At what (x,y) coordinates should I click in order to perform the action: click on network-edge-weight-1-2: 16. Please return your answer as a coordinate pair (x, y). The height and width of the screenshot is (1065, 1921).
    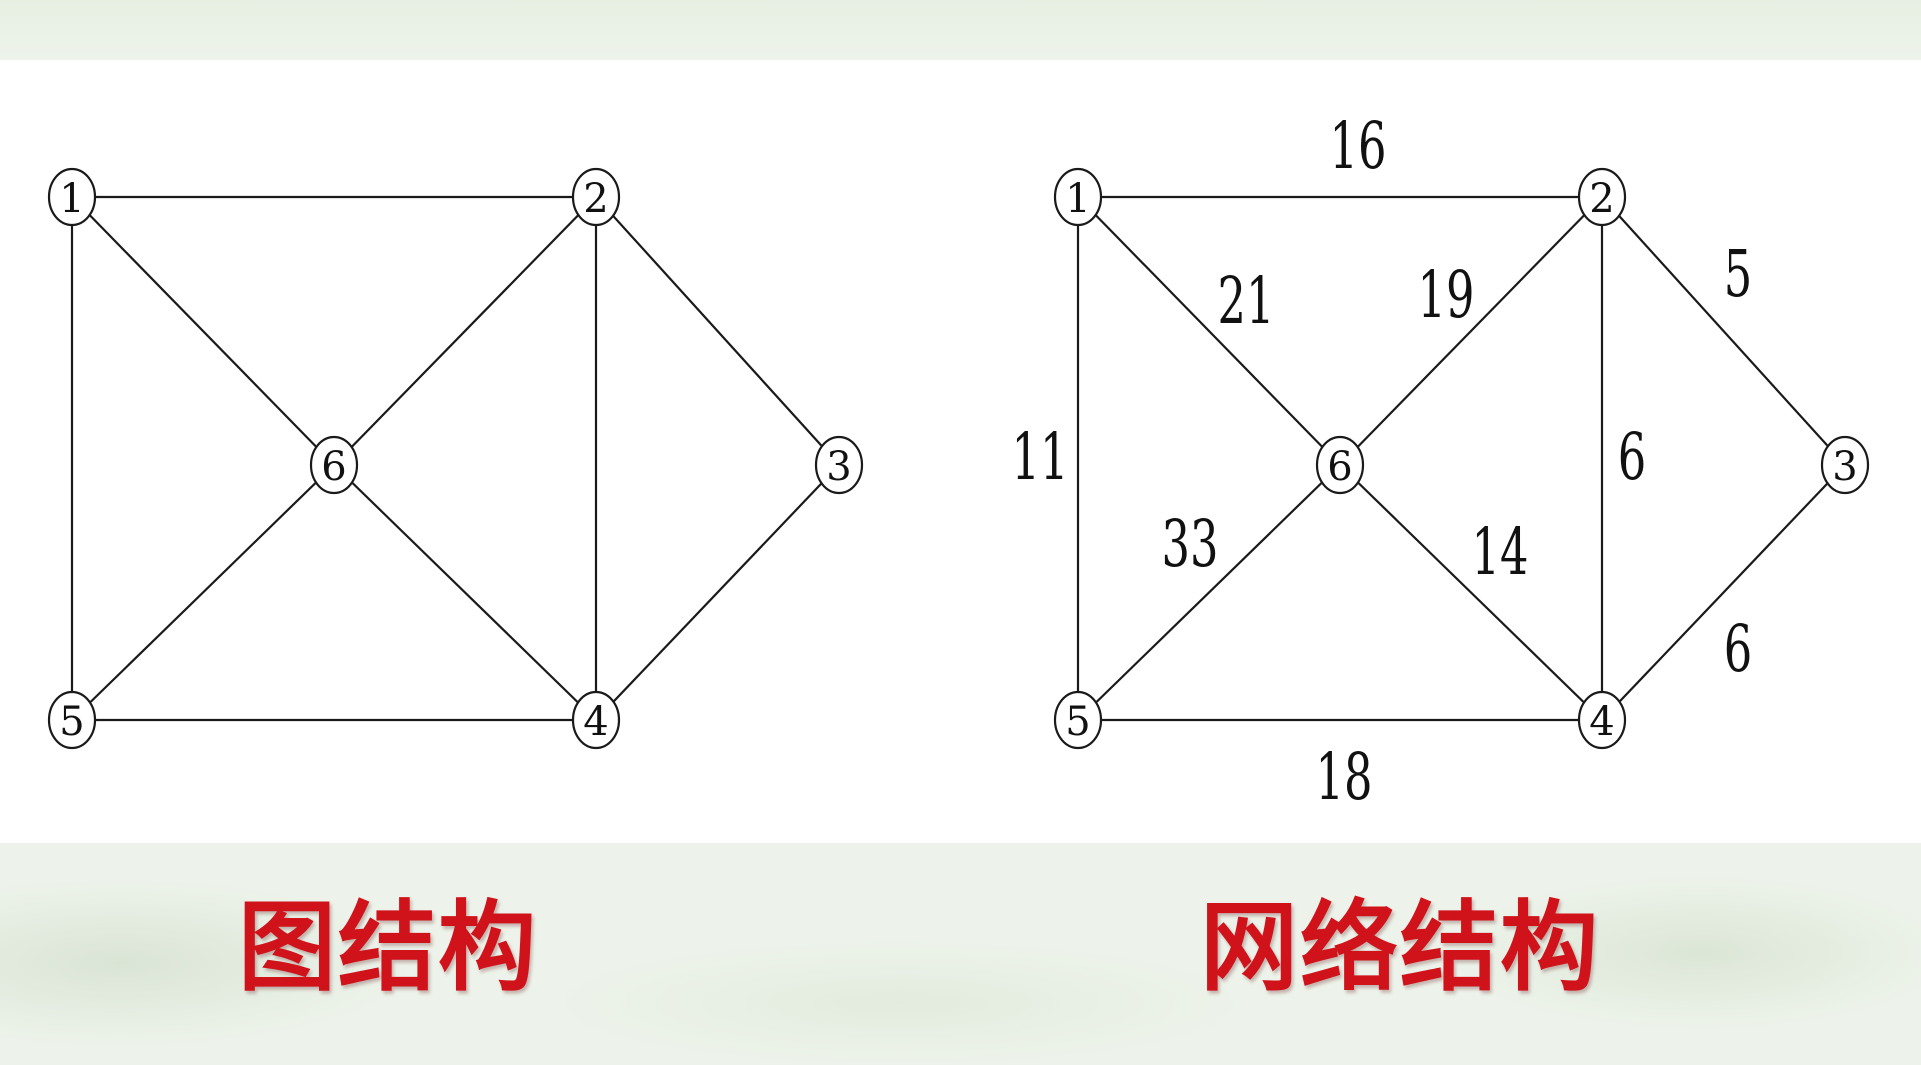
    Looking at the image, I should click on (1357, 147).